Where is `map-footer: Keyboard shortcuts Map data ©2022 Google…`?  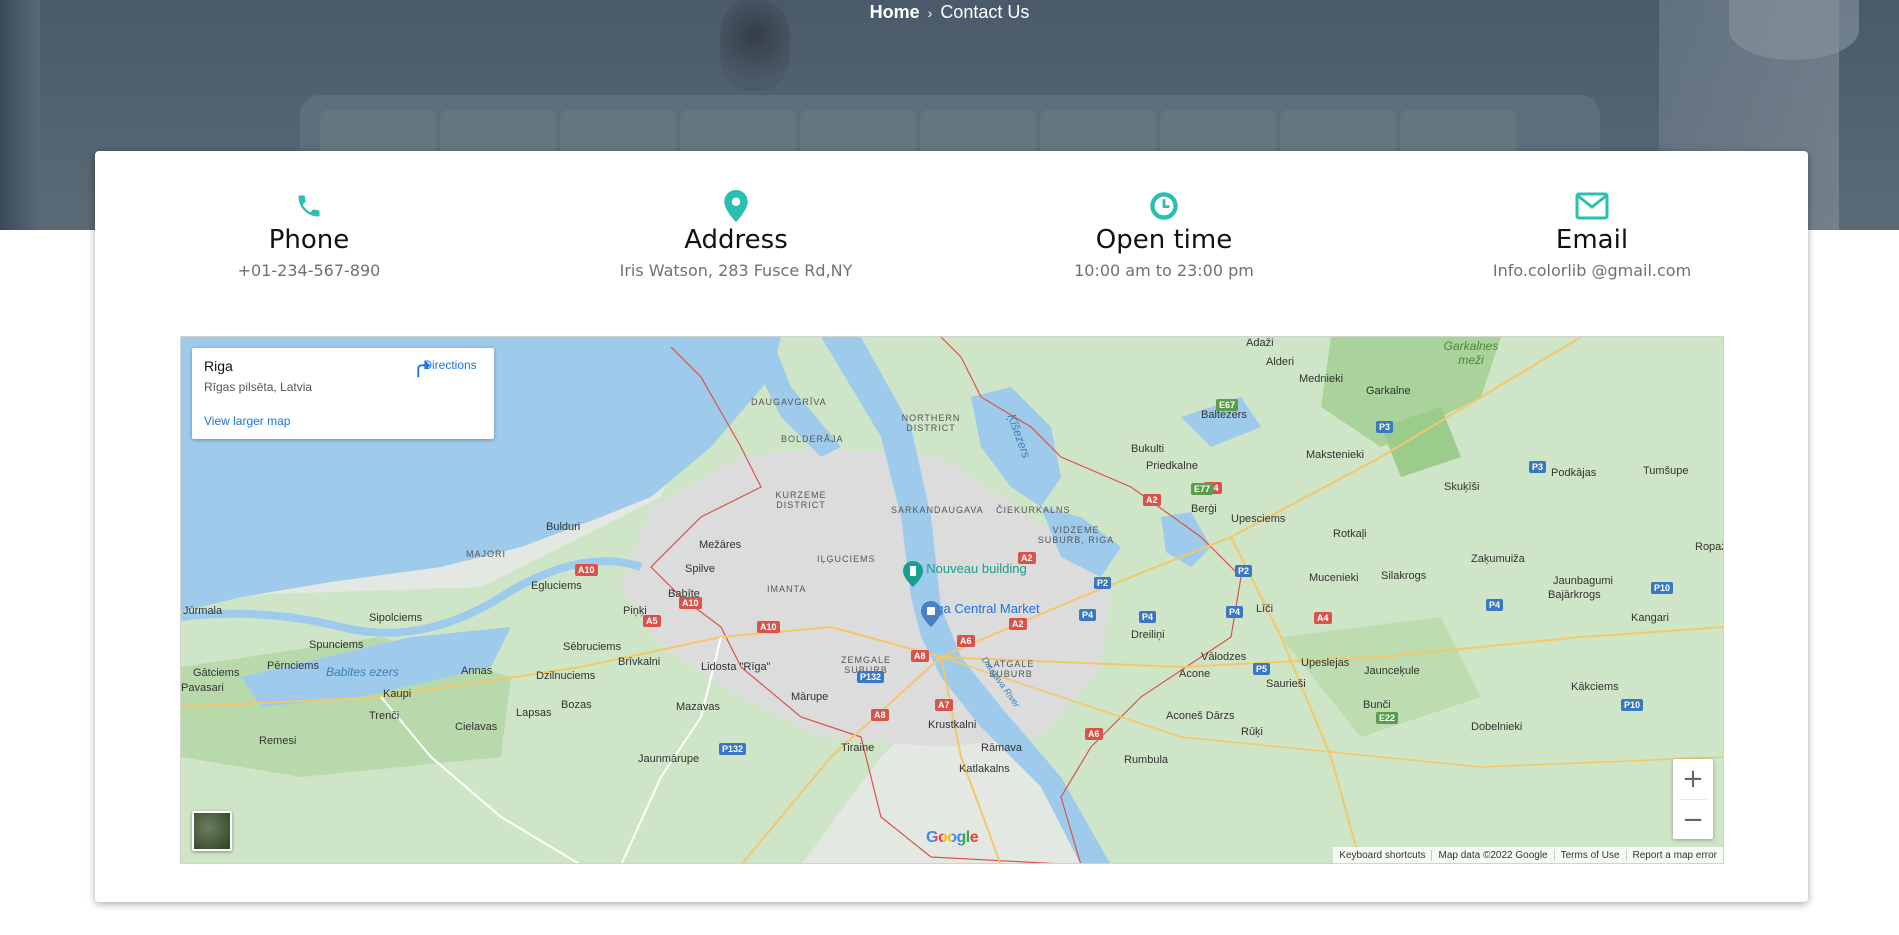 map-footer: Keyboard shortcuts Map data ©2022 Google… is located at coordinates (1528, 855).